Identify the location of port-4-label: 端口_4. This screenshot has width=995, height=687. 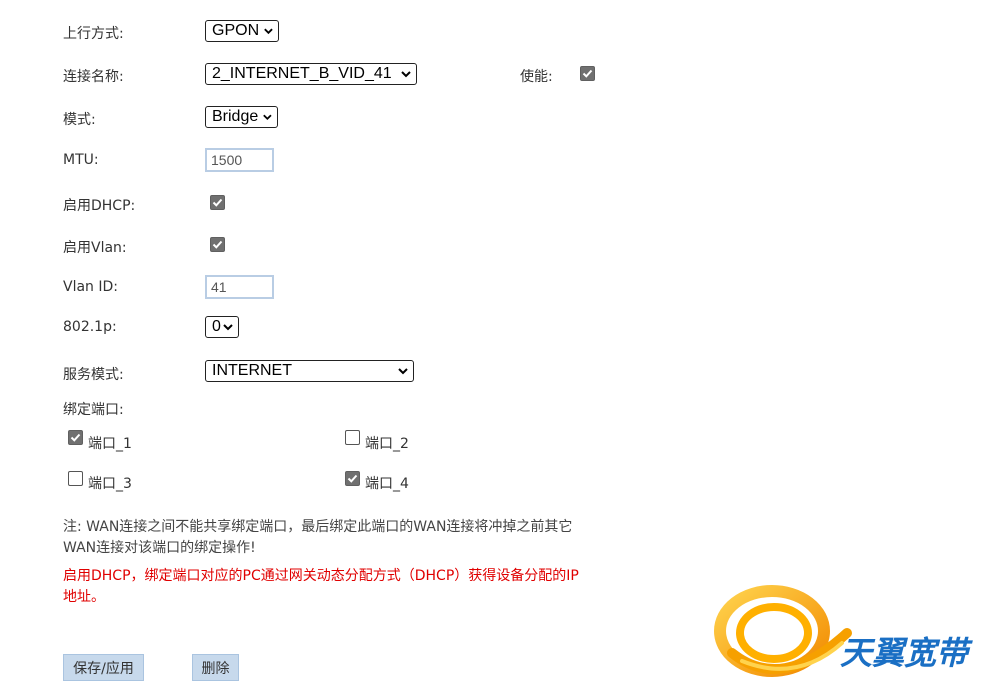
(387, 484).